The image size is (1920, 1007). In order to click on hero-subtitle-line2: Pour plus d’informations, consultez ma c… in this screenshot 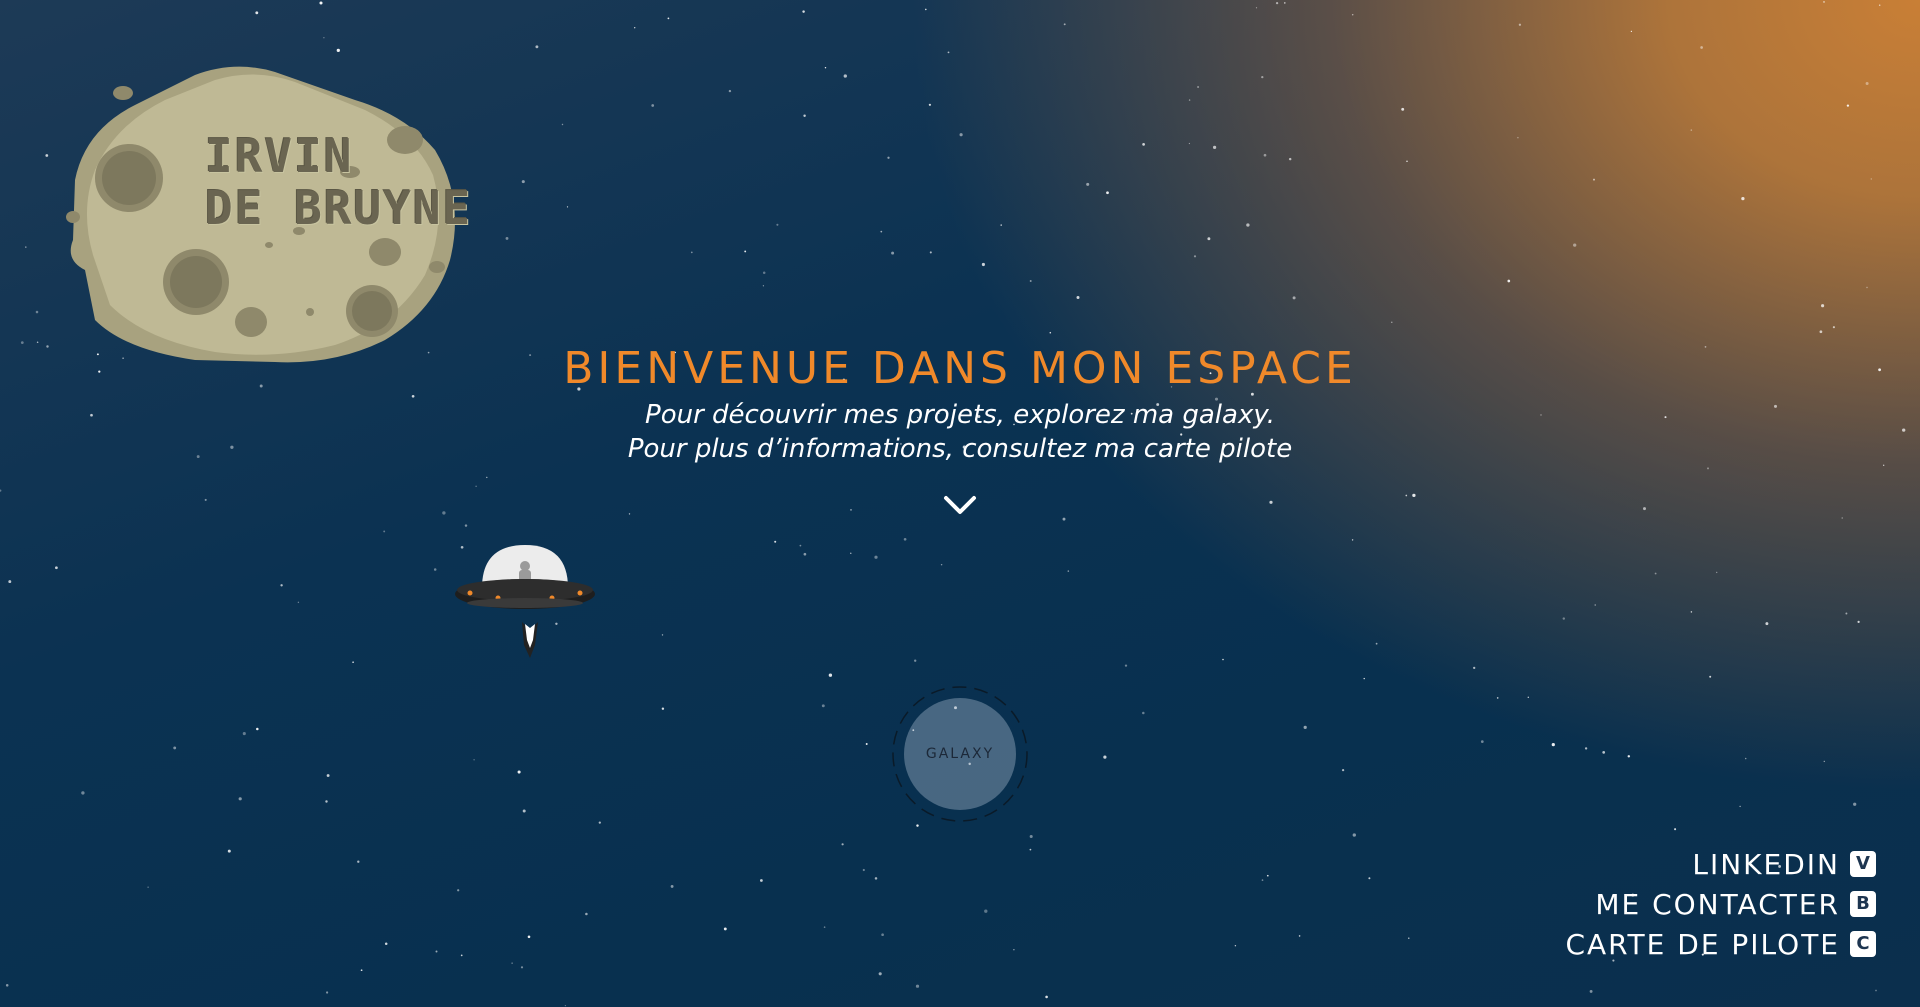, I will do `click(960, 449)`.